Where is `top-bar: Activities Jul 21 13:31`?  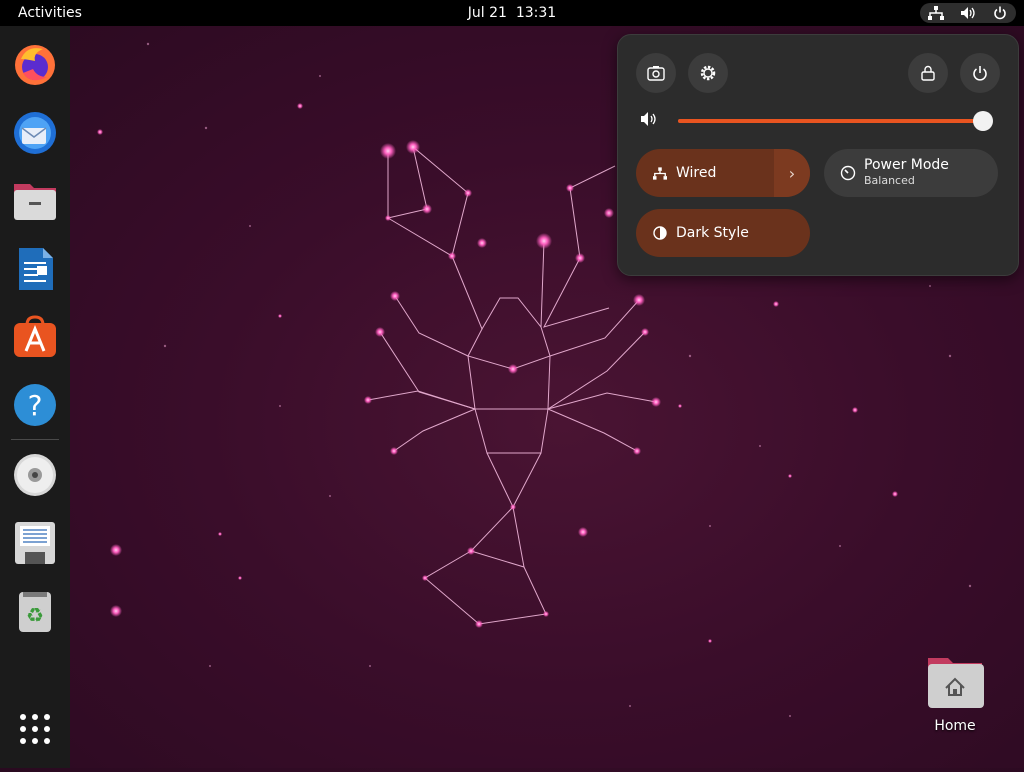
top-bar: Activities Jul 21 13:31 is located at coordinates (512, 13).